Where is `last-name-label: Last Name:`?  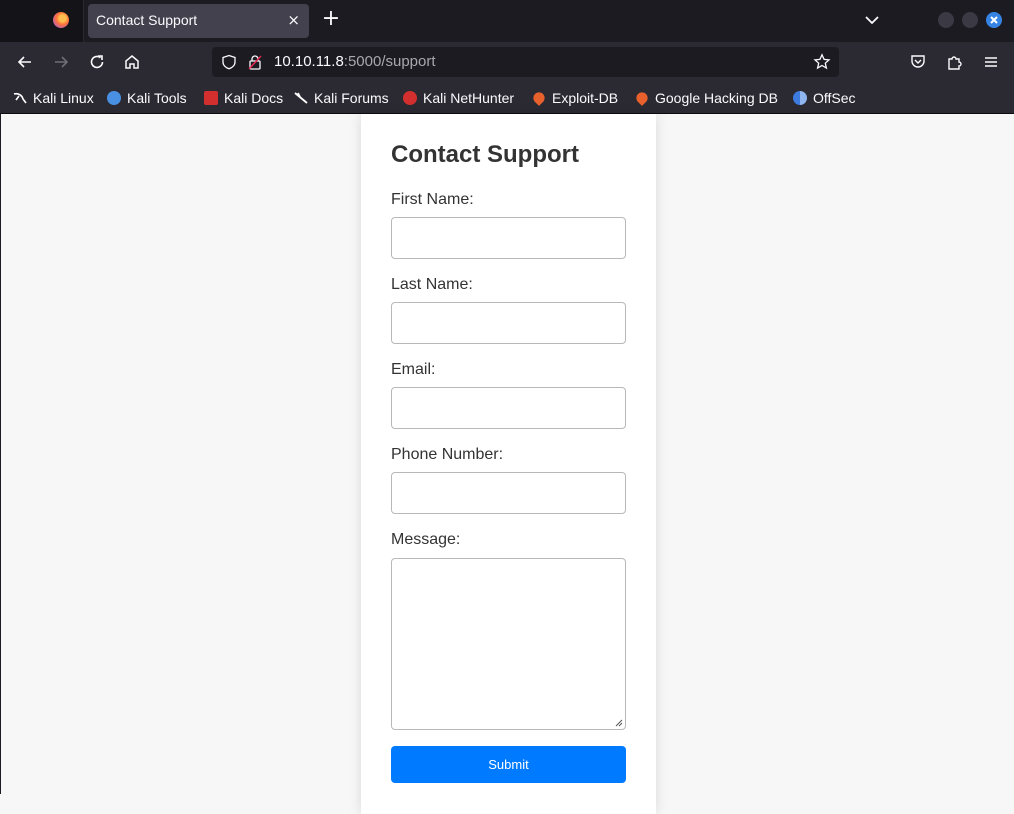
last-name-label: Last Name: is located at coordinates (432, 284).